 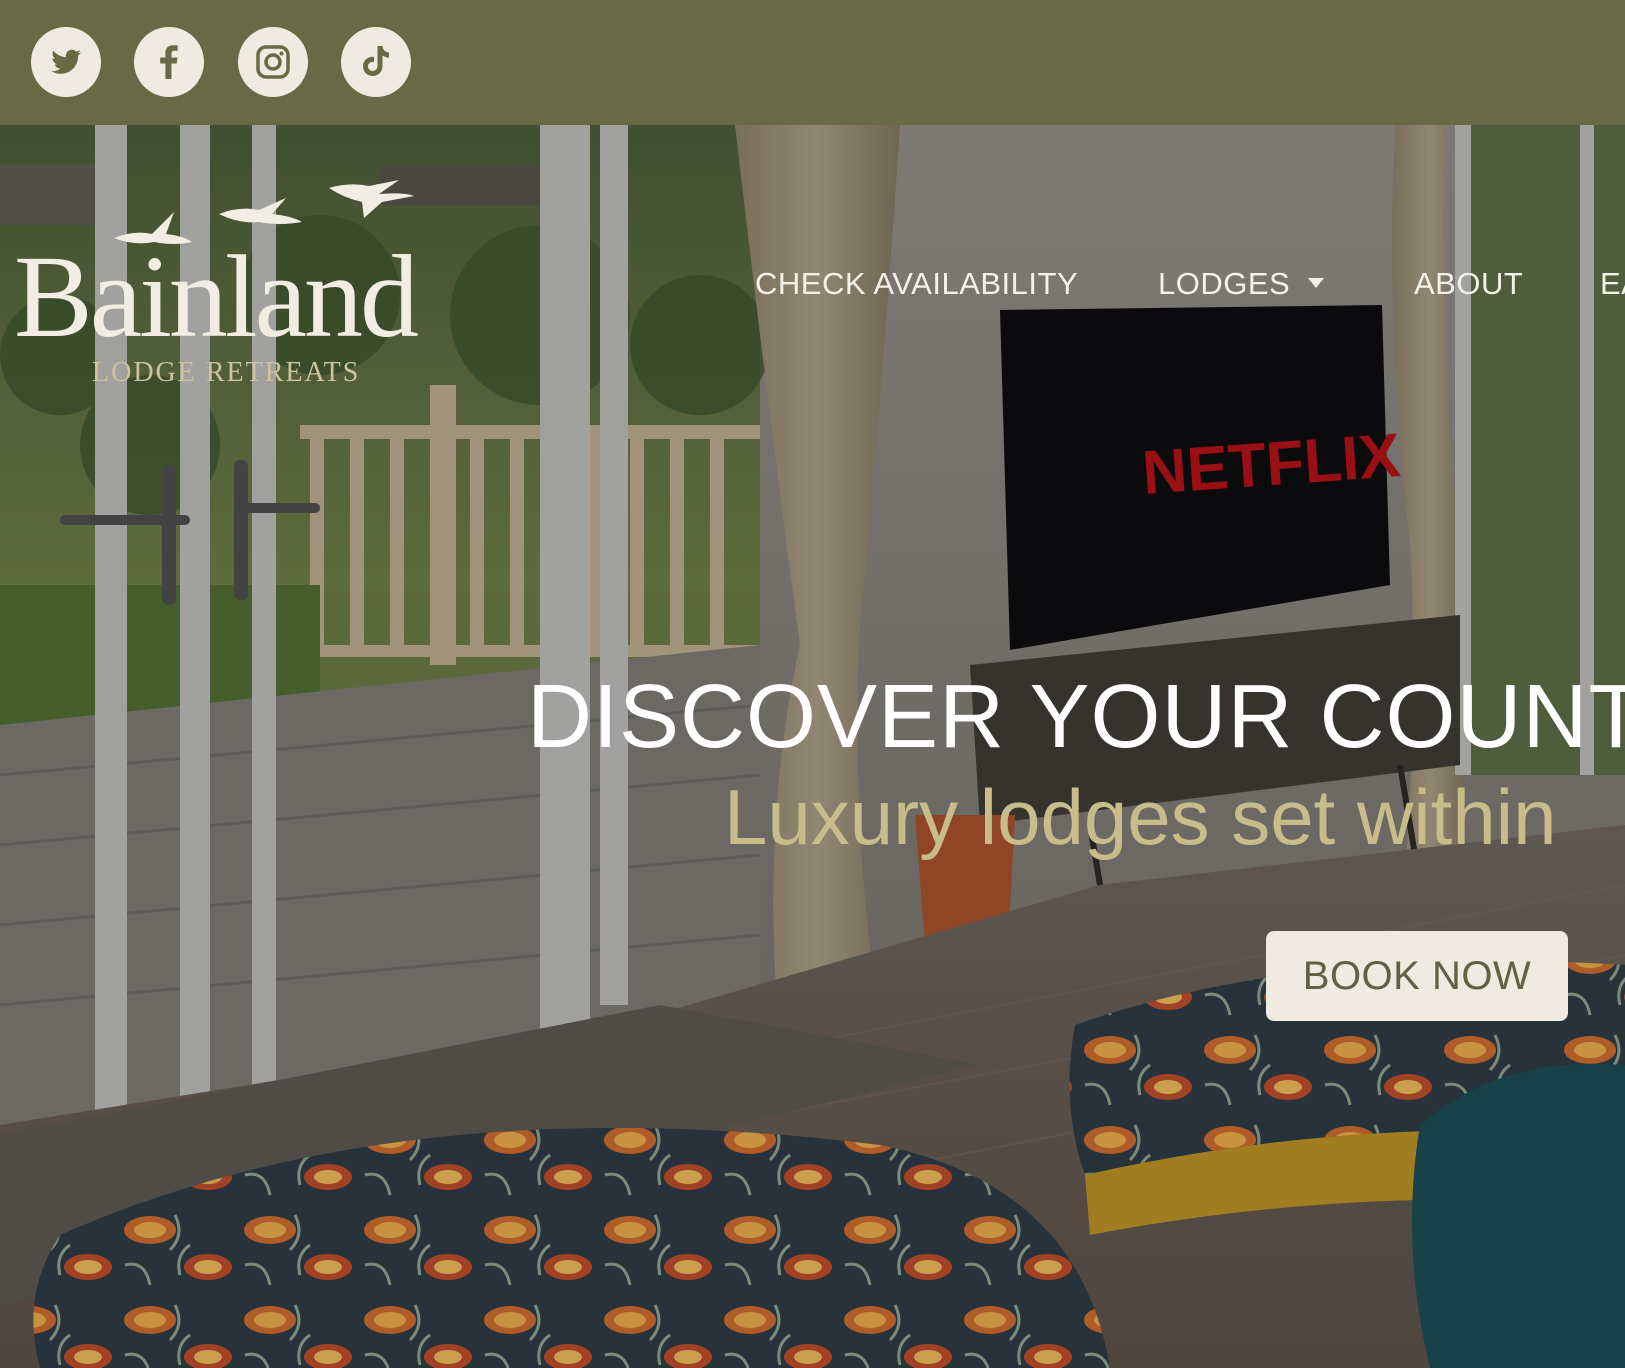 What do you see at coordinates (1076, 717) in the screenshot?
I see `hero-headline: DISCOVER YOUR COUNT` at bounding box center [1076, 717].